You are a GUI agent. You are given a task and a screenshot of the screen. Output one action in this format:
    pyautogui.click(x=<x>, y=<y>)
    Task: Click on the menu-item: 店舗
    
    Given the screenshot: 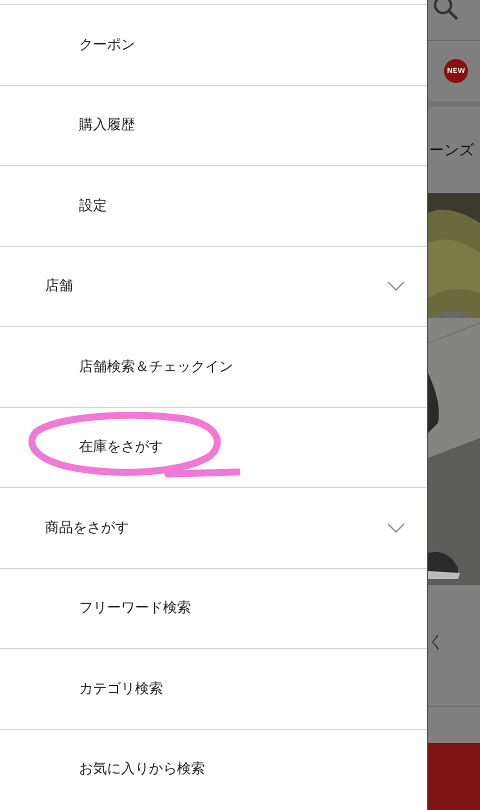 What is the action you would take?
    pyautogui.click(x=213, y=286)
    